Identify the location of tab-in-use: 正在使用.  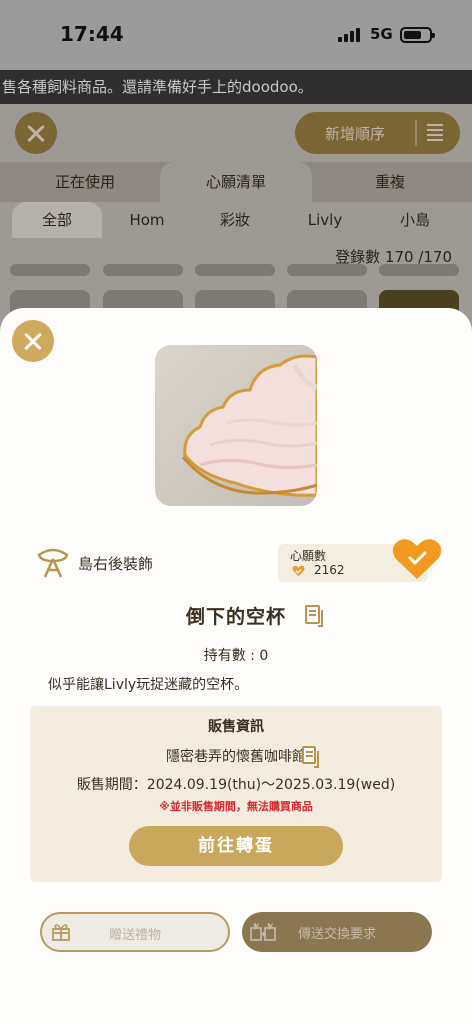
(85, 182).